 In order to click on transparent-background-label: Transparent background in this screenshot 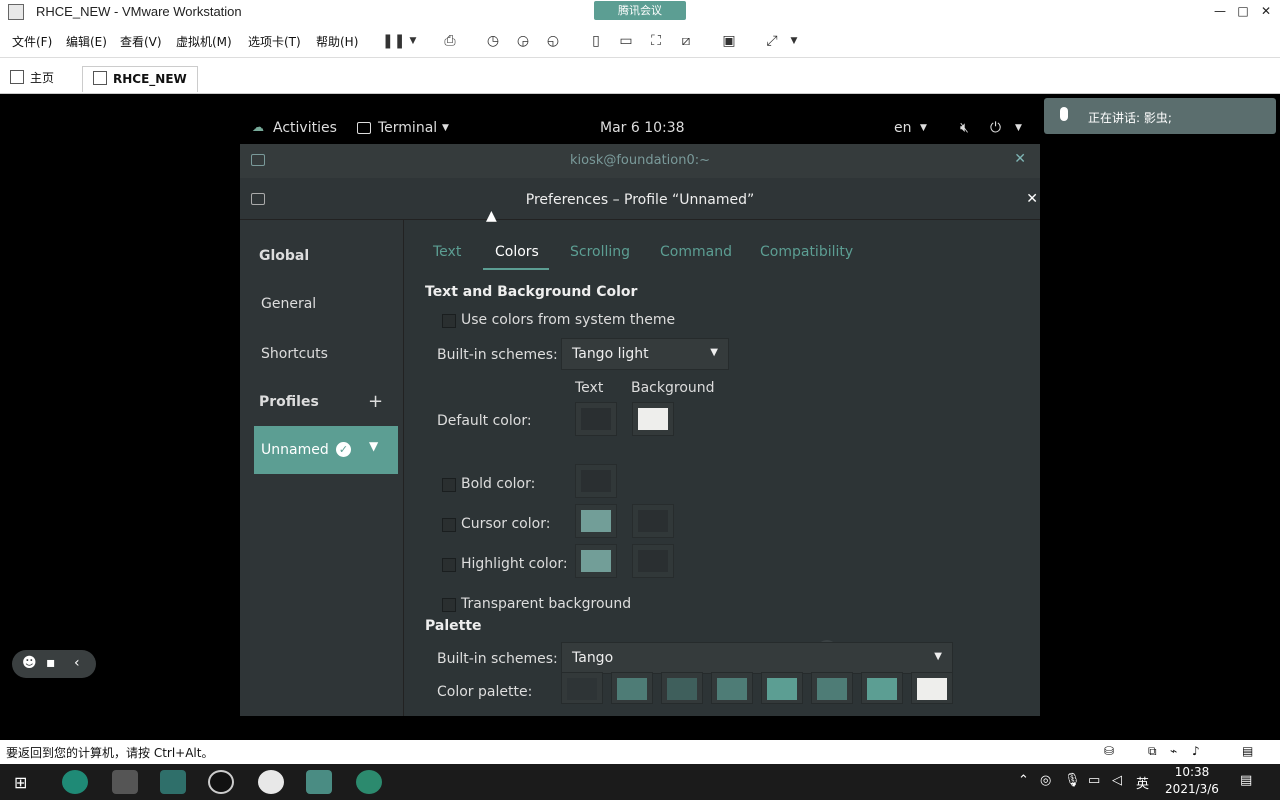, I will do `click(546, 604)`.